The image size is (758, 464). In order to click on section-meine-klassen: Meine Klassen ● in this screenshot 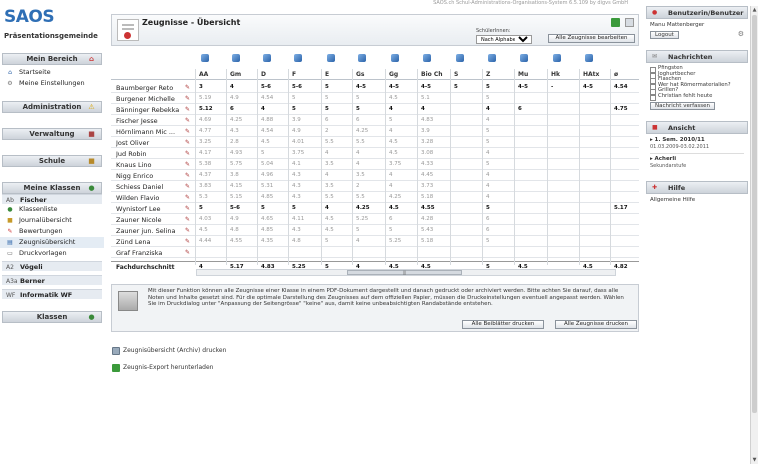, I will do `click(52, 188)`.